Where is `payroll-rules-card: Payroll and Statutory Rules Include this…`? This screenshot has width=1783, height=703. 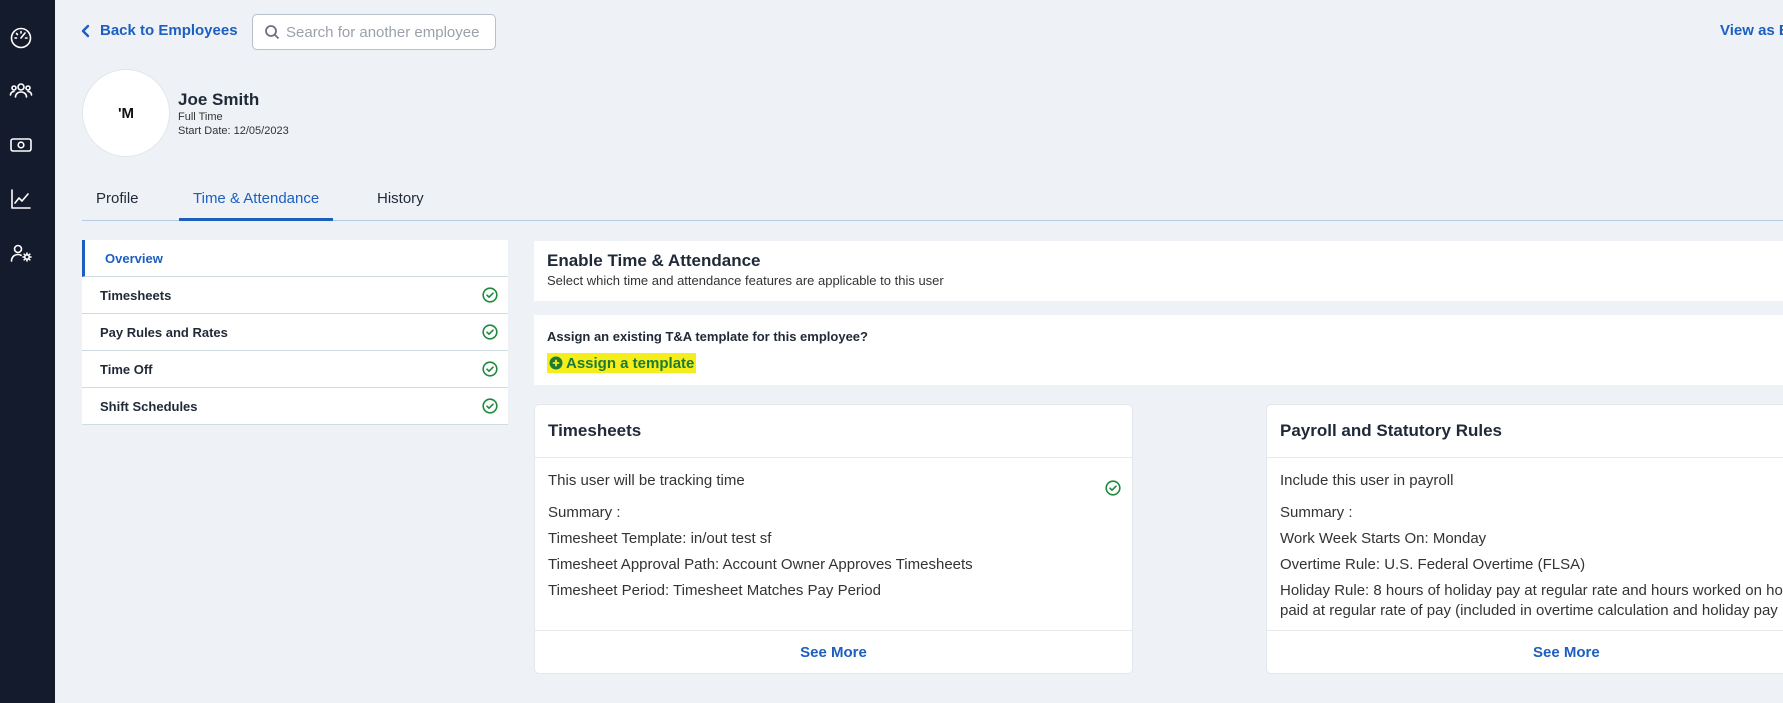 payroll-rules-card: Payroll and Statutory Rules Include this… is located at coordinates (1524, 539).